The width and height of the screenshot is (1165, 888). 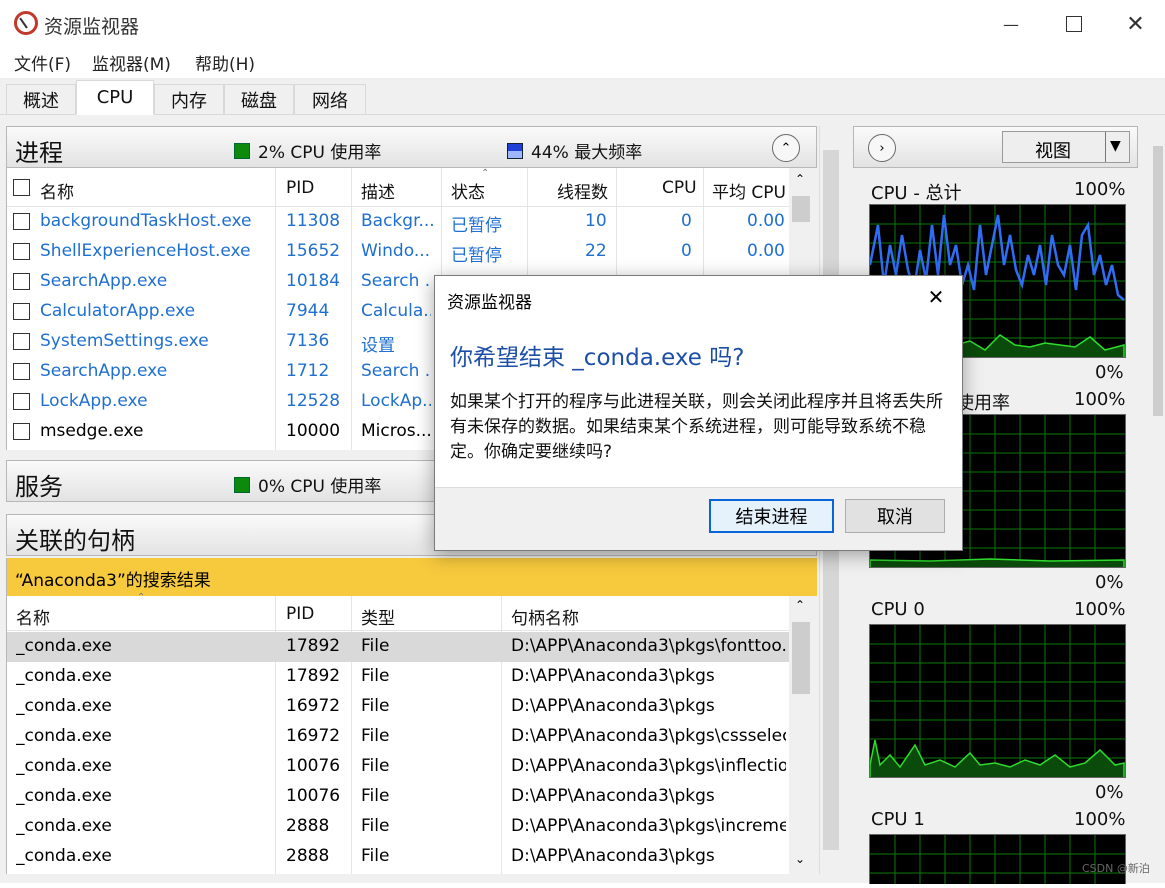 What do you see at coordinates (679, 188) in the screenshot?
I see `col-cpu: CPU` at bounding box center [679, 188].